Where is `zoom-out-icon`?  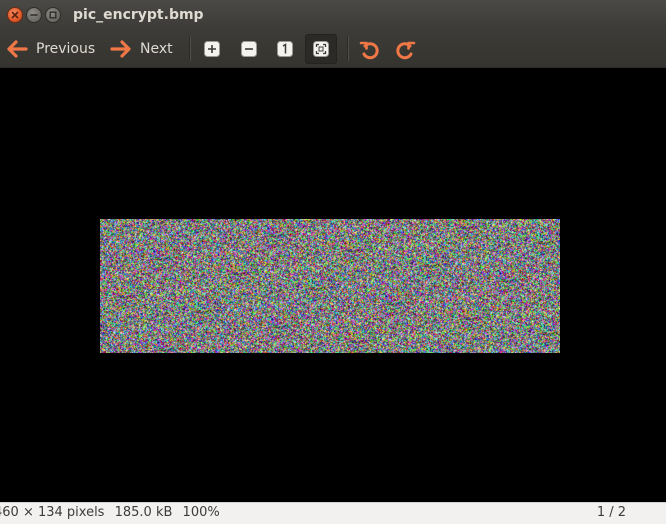 zoom-out-icon is located at coordinates (249, 49).